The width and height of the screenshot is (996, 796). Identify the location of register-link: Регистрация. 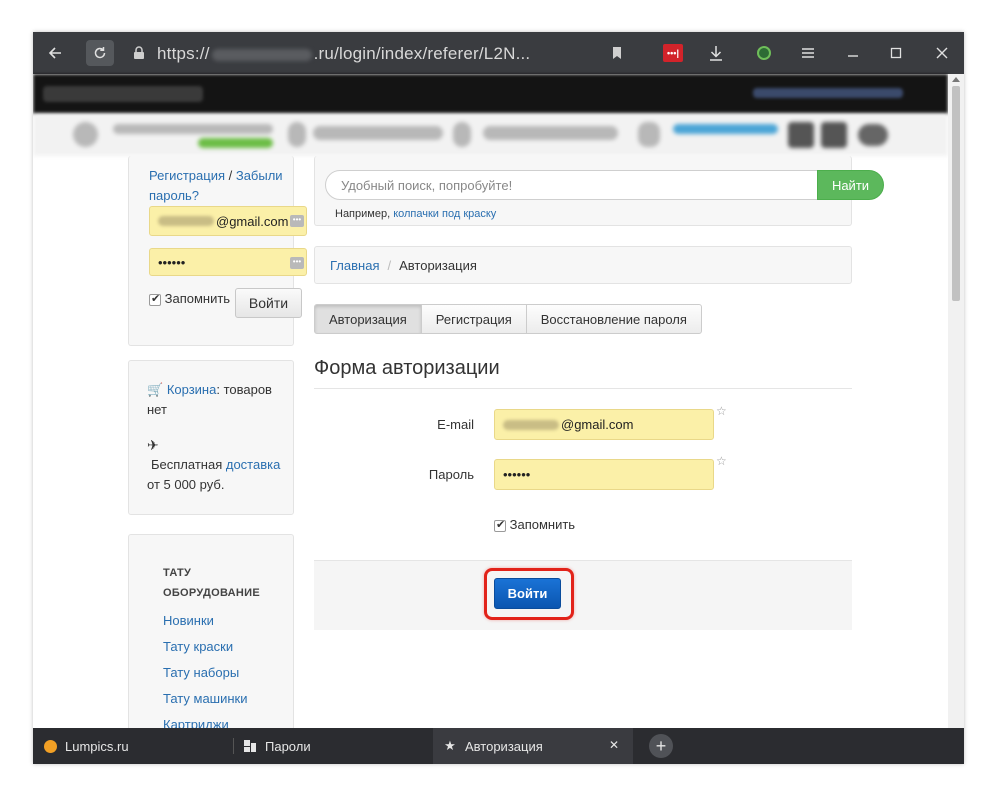
(187, 175).